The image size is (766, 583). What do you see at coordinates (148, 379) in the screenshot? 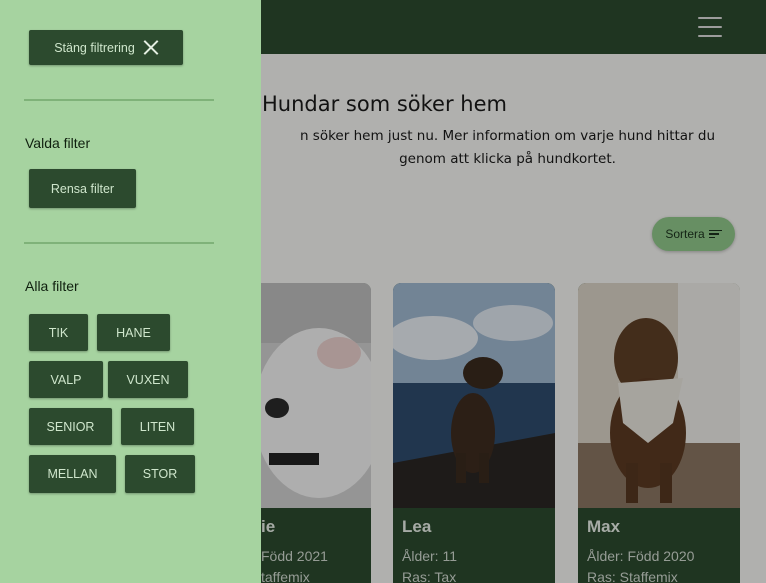
I see `filter-vuxen-button: VUXEN` at bounding box center [148, 379].